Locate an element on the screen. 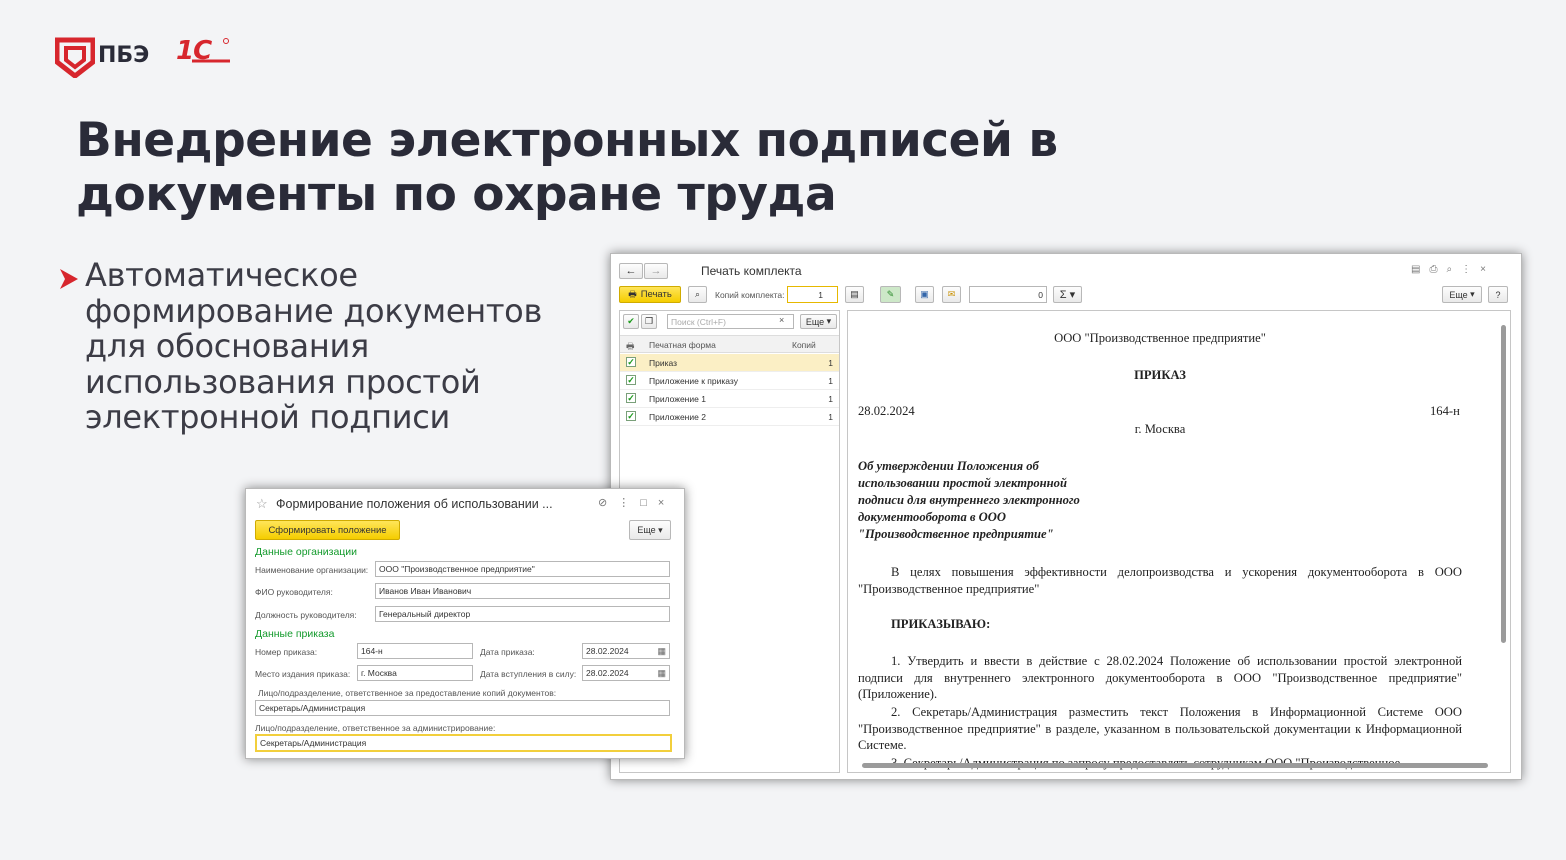 The image size is (1566, 860). print-window-icon: ⎙ is located at coordinates (1437, 269).